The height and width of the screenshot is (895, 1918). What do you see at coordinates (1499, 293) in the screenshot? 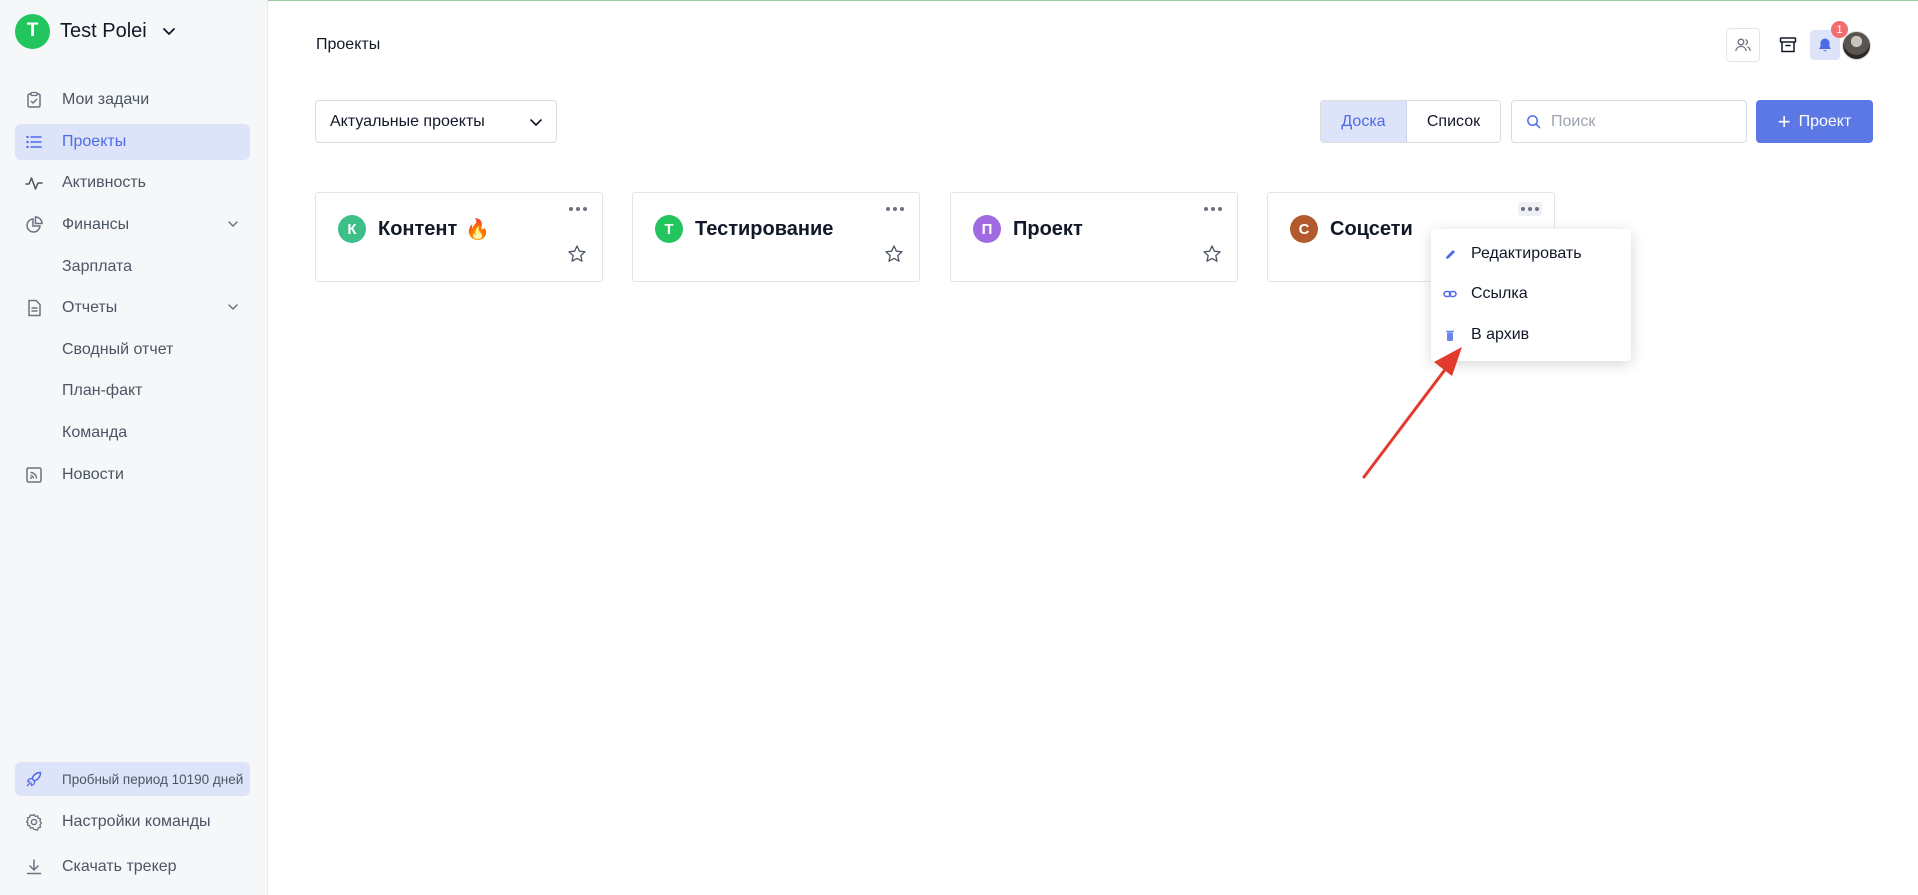
I see `menu-item-label: Ссылка` at bounding box center [1499, 293].